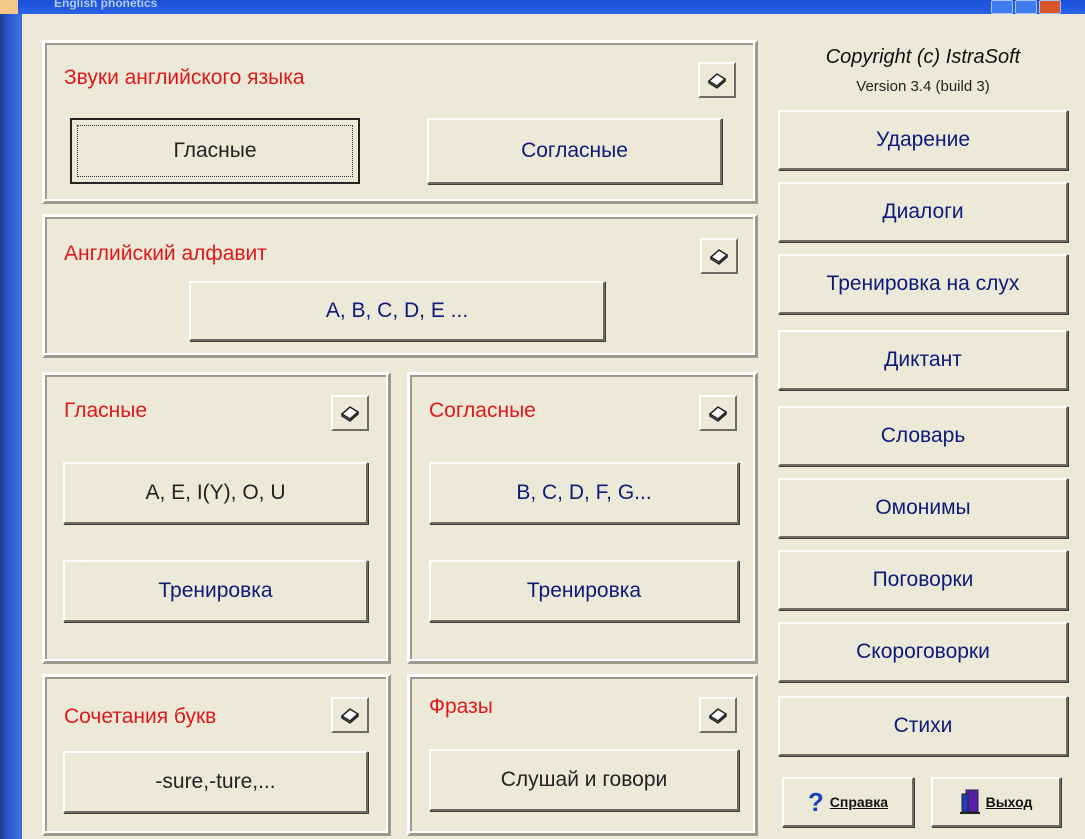 This screenshot has width=1085, height=839. What do you see at coordinates (215, 591) in the screenshot?
I see `vowels-training-button: Тренировка` at bounding box center [215, 591].